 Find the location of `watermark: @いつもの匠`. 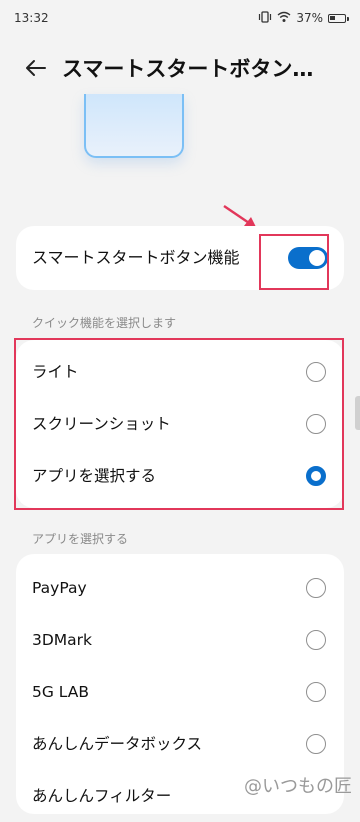

watermark: @いつもの匠 is located at coordinates (298, 786).